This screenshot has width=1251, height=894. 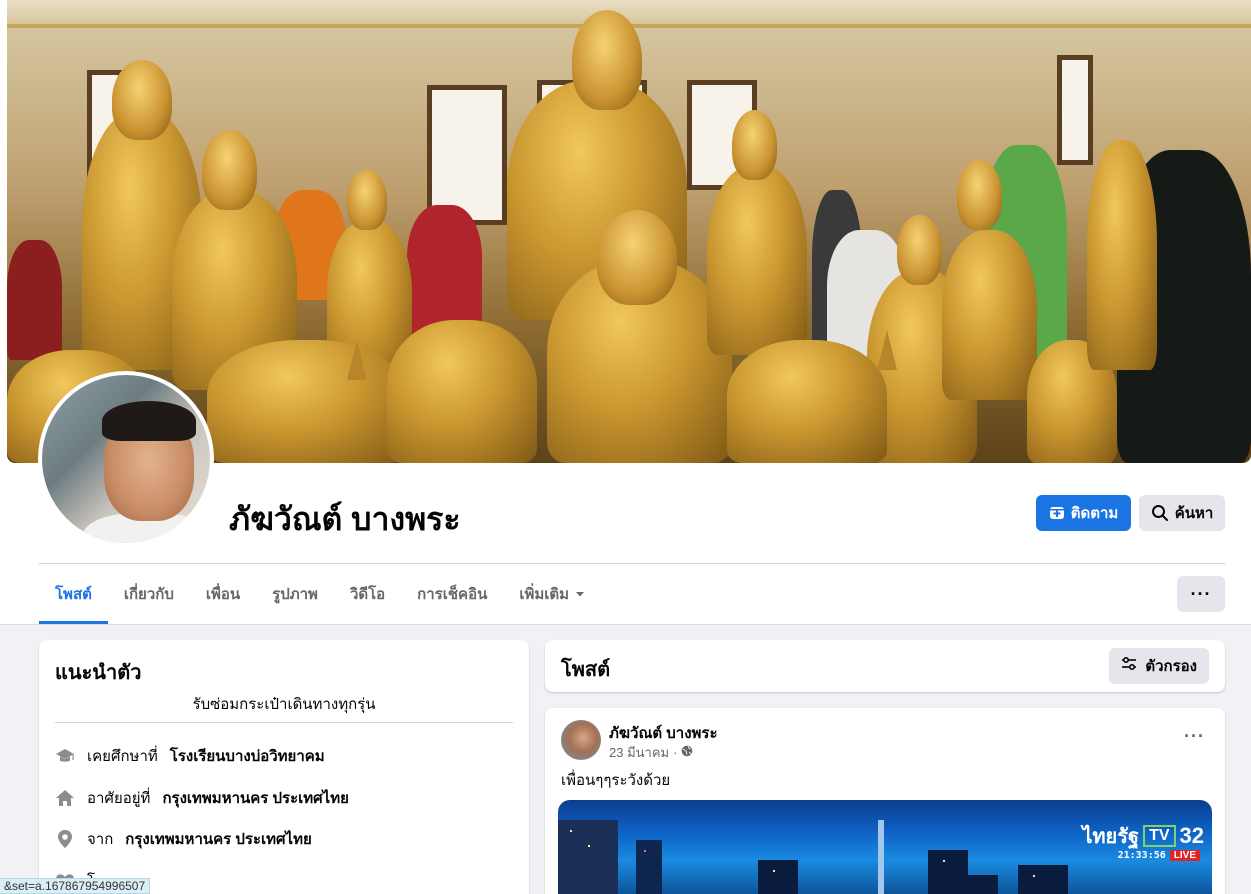 What do you see at coordinates (552, 594) in the screenshot?
I see `tab-more: เพิ่มเติม` at bounding box center [552, 594].